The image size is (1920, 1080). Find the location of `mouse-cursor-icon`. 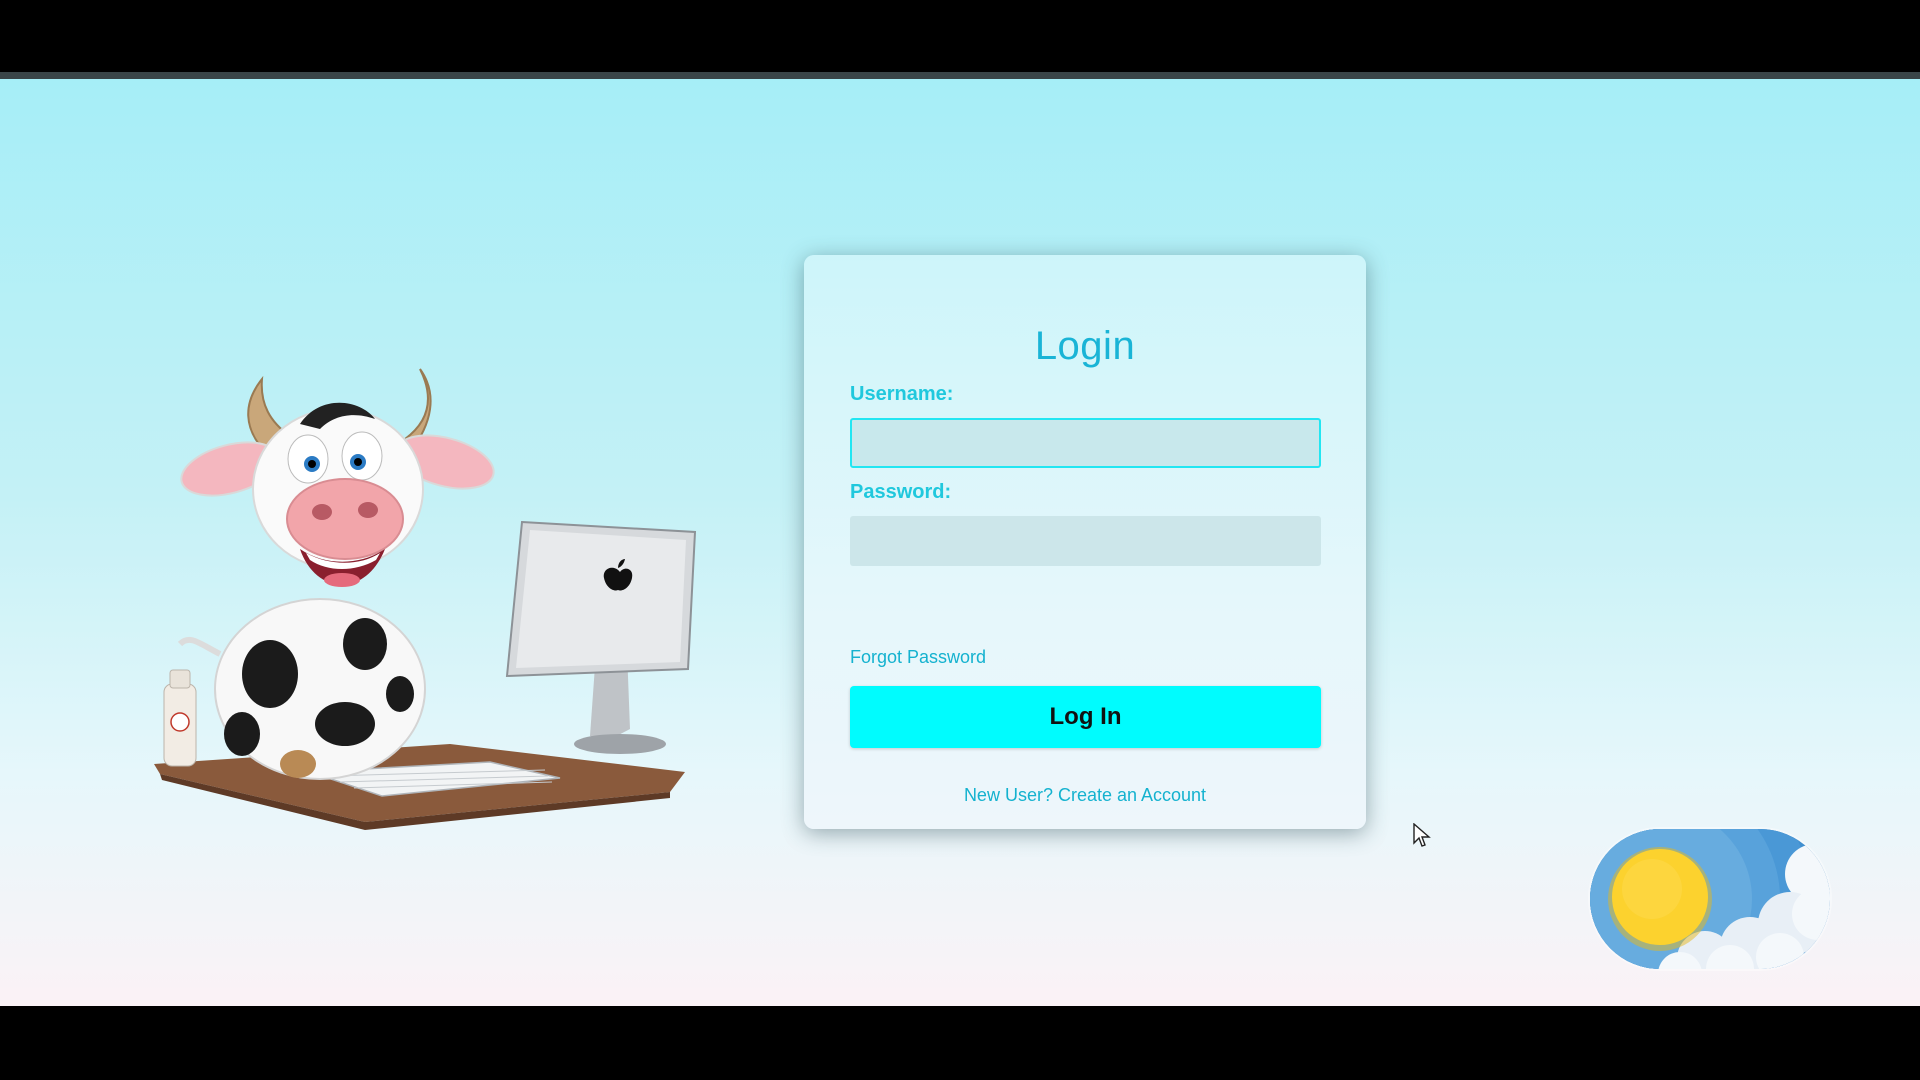

mouse-cursor-icon is located at coordinates (1422, 835).